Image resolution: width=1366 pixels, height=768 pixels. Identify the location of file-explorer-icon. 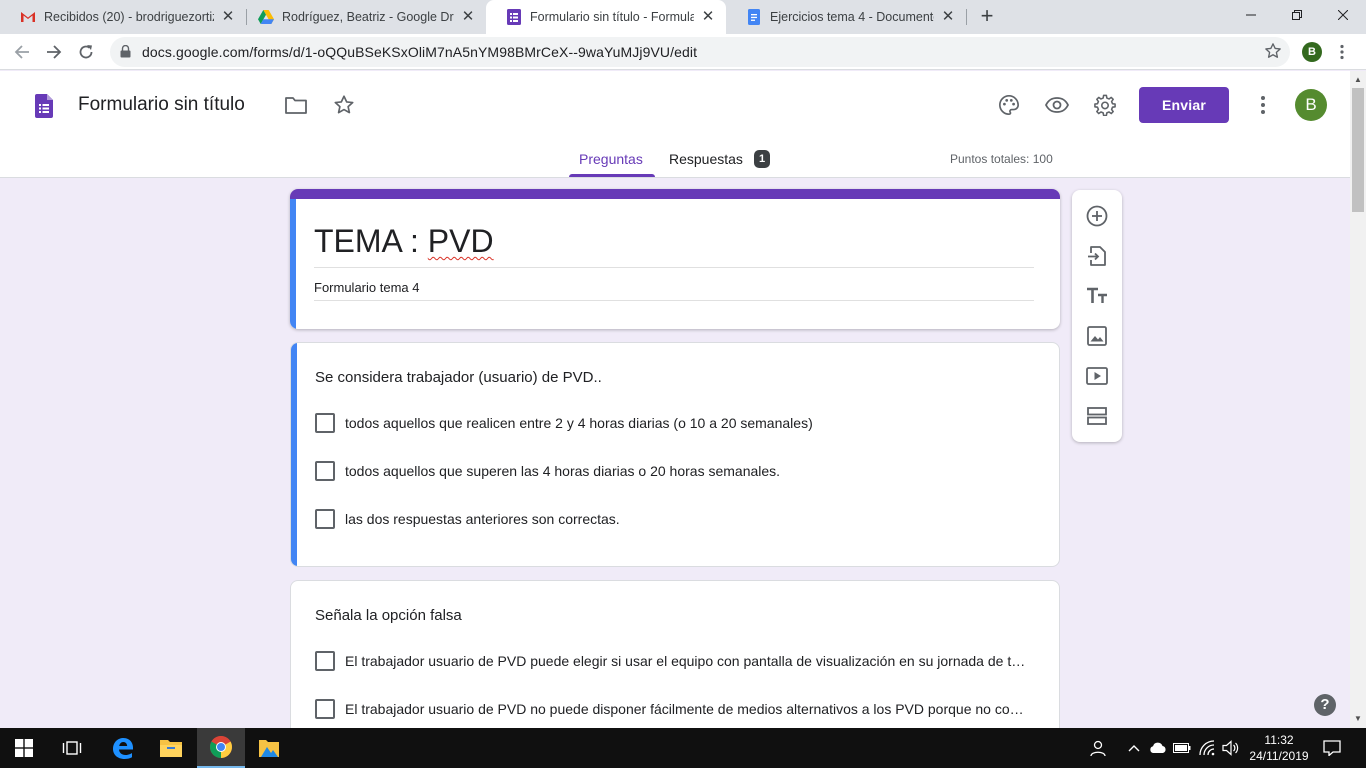
(171, 748).